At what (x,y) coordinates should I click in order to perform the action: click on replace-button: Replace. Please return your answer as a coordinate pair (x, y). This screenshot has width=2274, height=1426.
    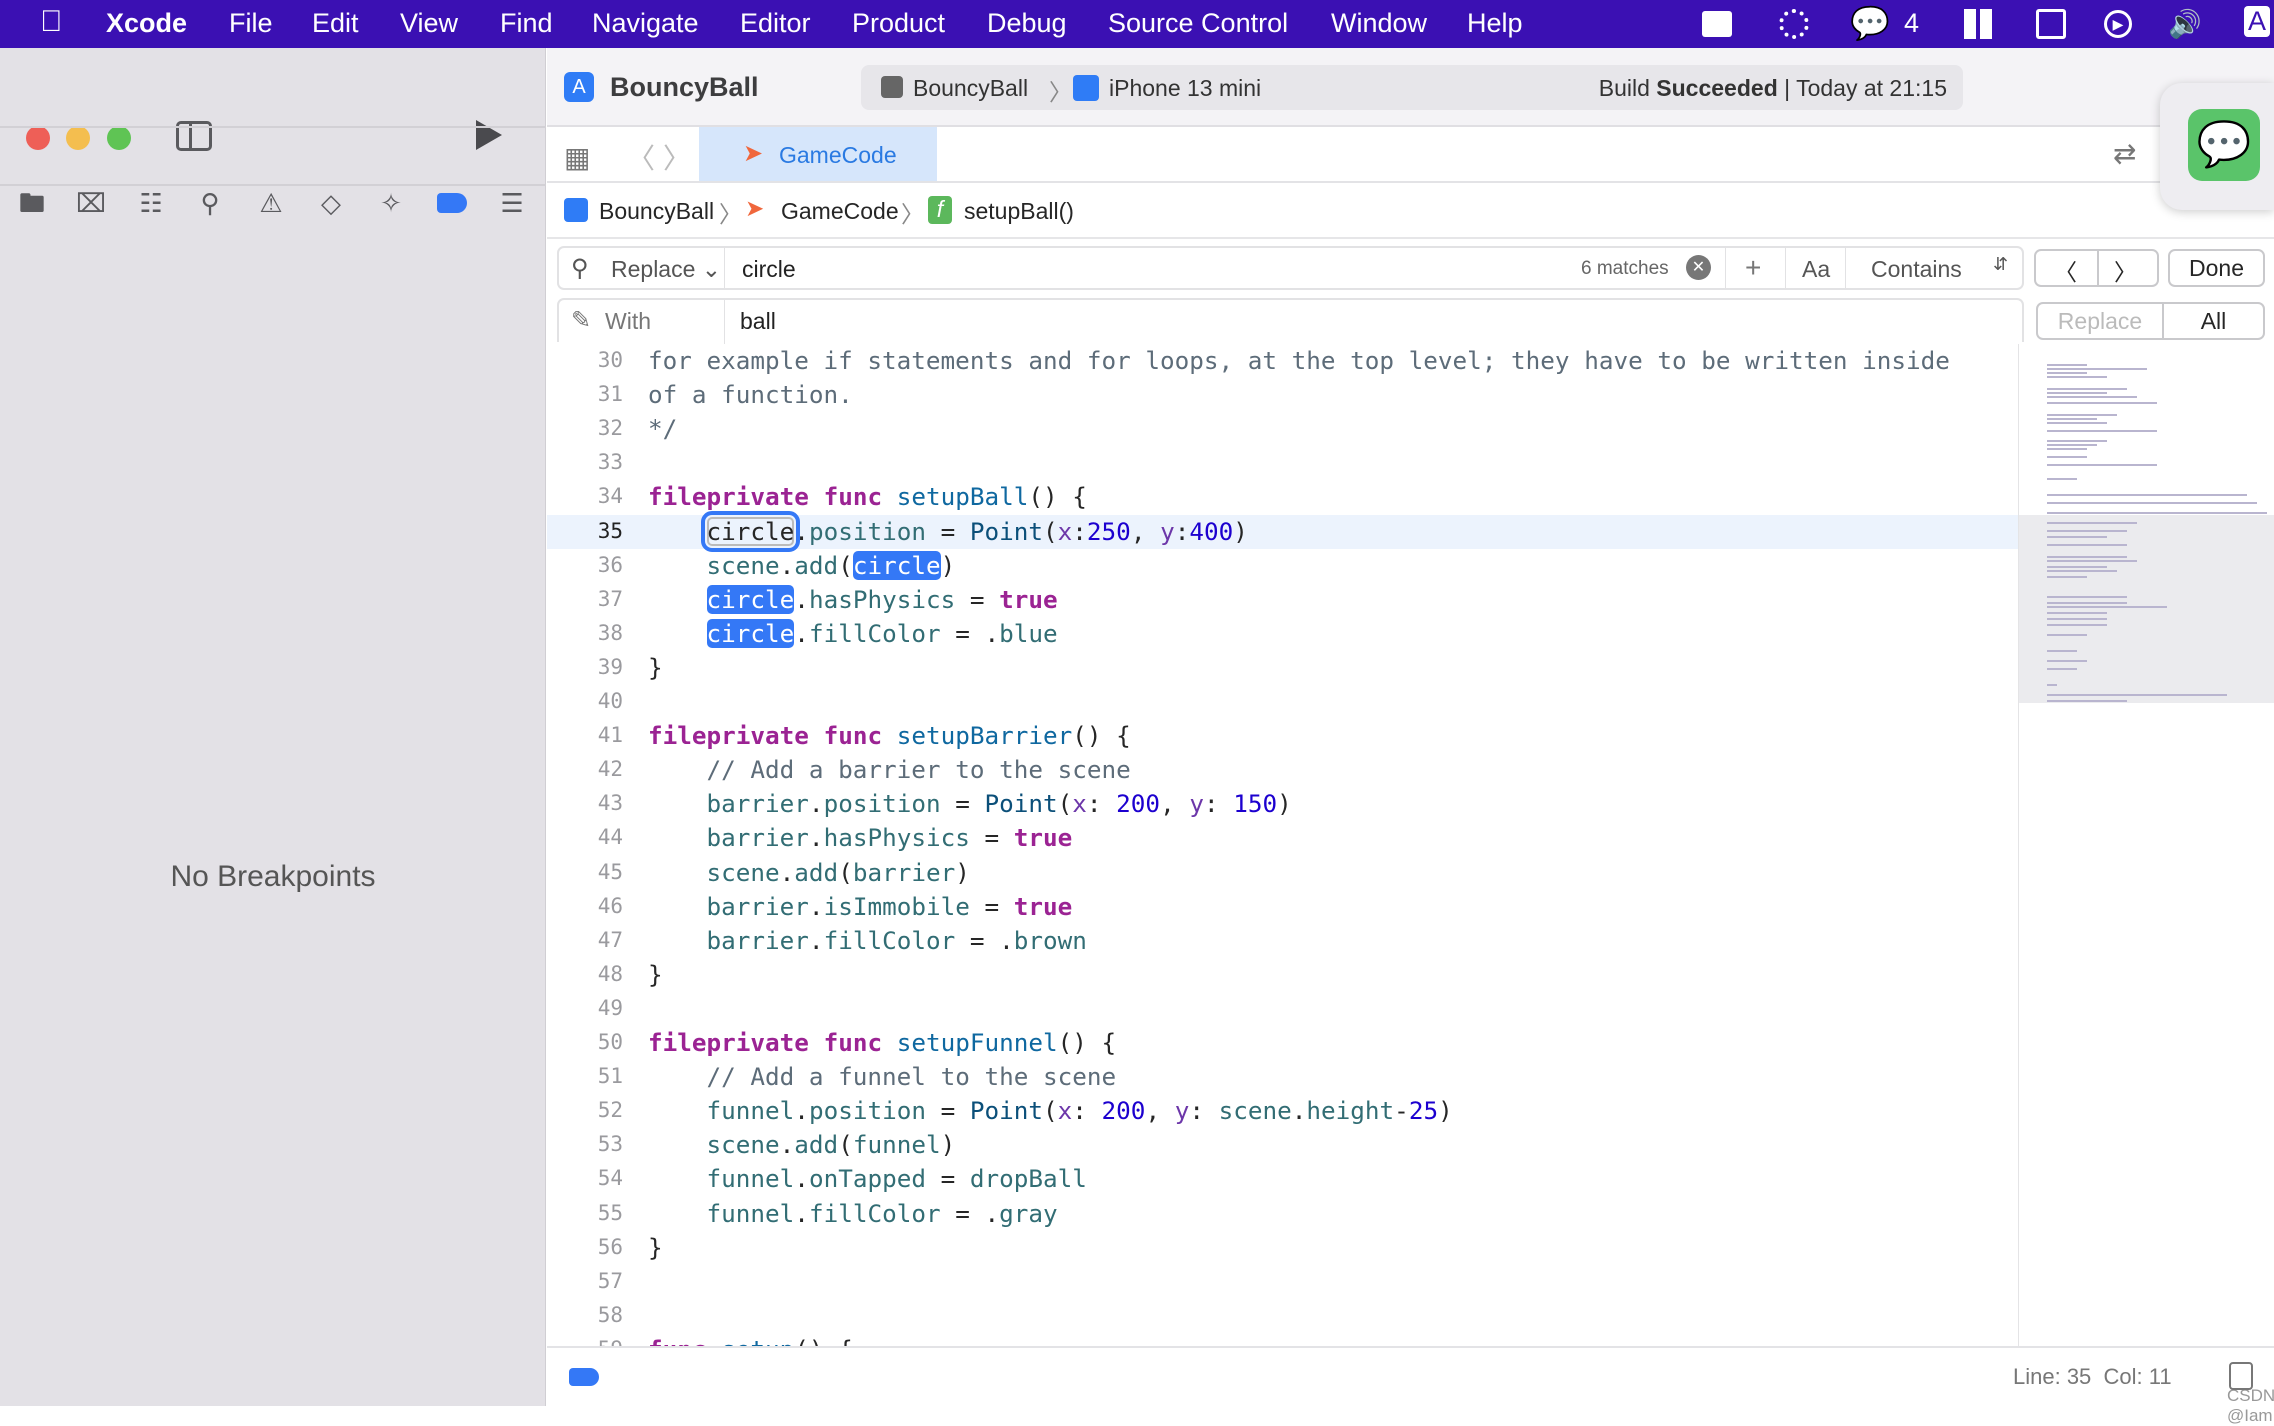
    Looking at the image, I should click on (2100, 321).